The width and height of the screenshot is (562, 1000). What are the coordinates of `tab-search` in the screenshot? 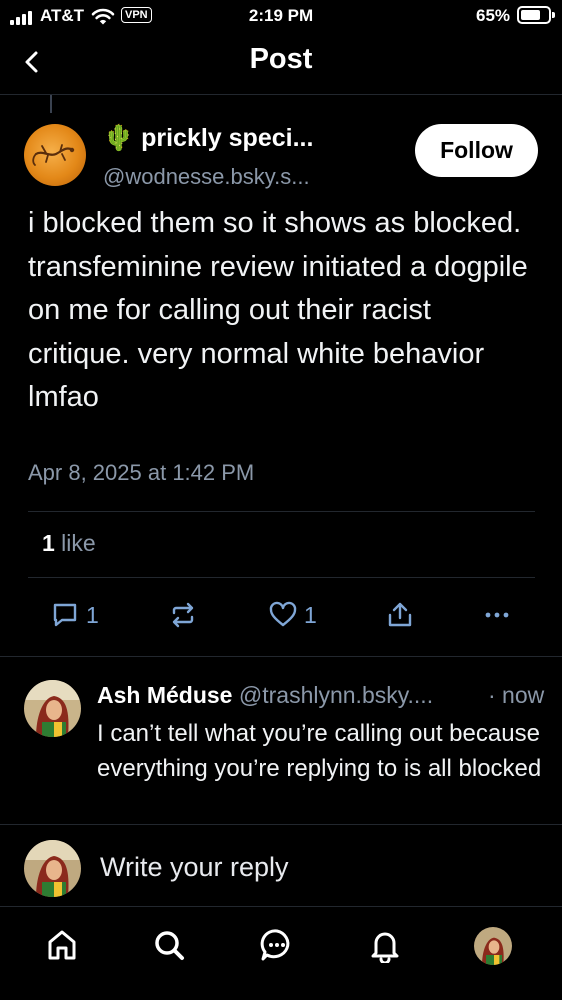 It's located at (169, 945).